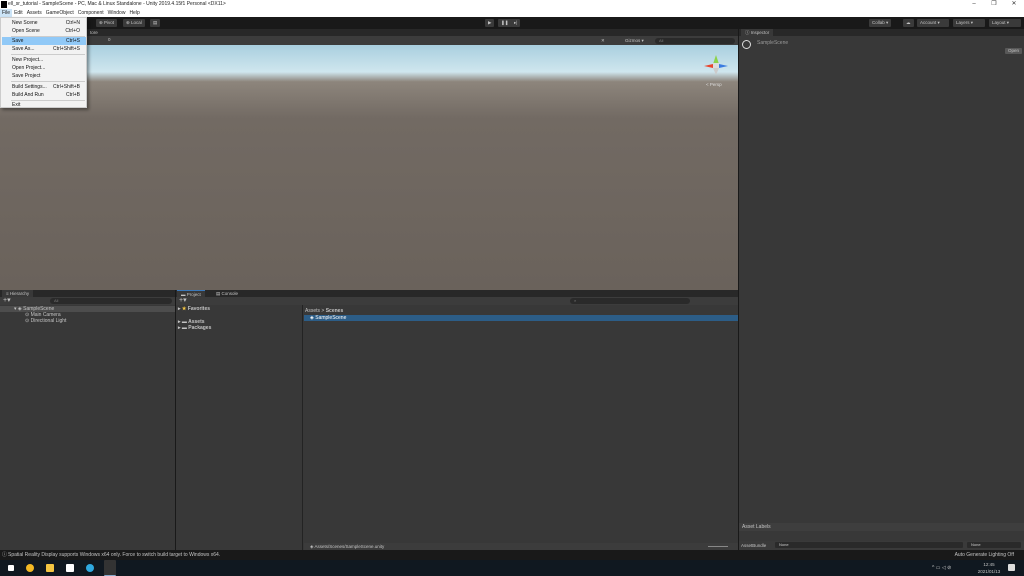 The width and height of the screenshot is (1024, 576). I want to click on add-button: +▾, so click(7, 301).